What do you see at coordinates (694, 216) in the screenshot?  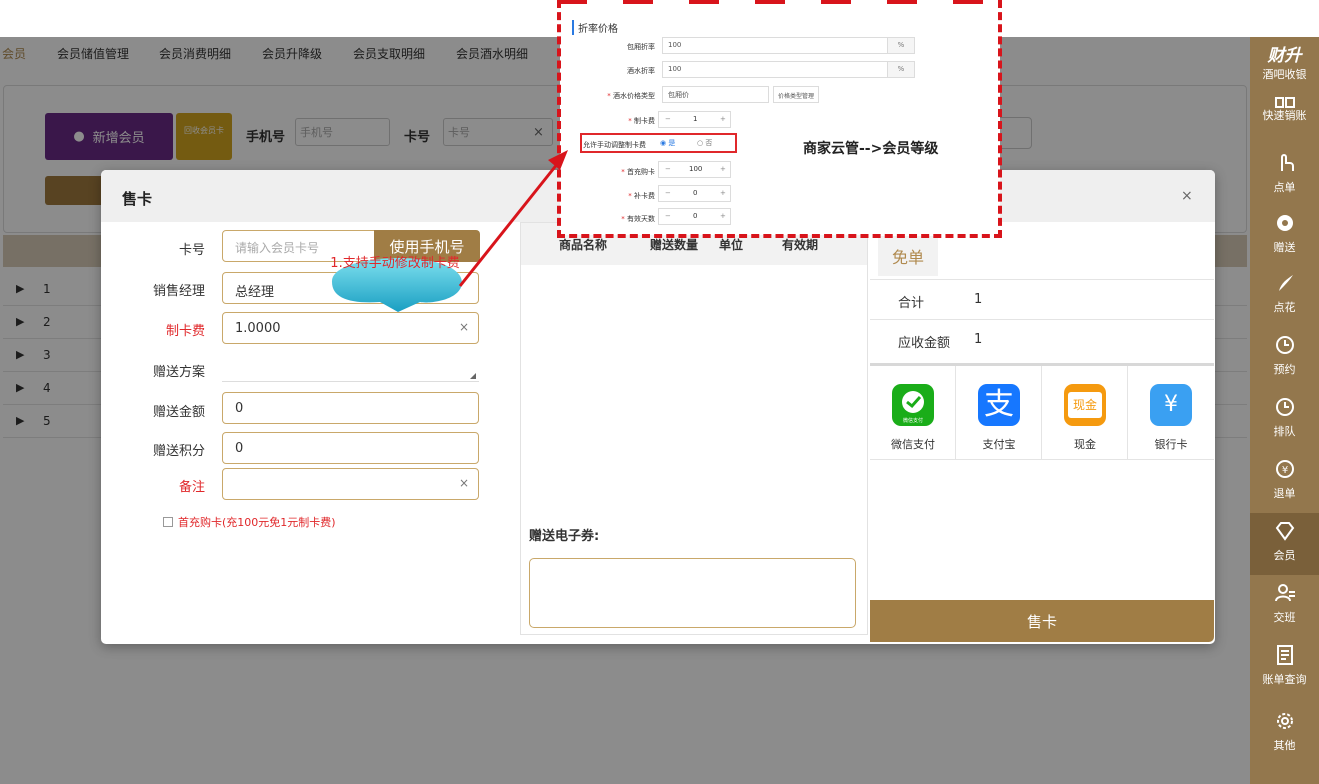 I see `valid-days-stepper: − 0 +` at bounding box center [694, 216].